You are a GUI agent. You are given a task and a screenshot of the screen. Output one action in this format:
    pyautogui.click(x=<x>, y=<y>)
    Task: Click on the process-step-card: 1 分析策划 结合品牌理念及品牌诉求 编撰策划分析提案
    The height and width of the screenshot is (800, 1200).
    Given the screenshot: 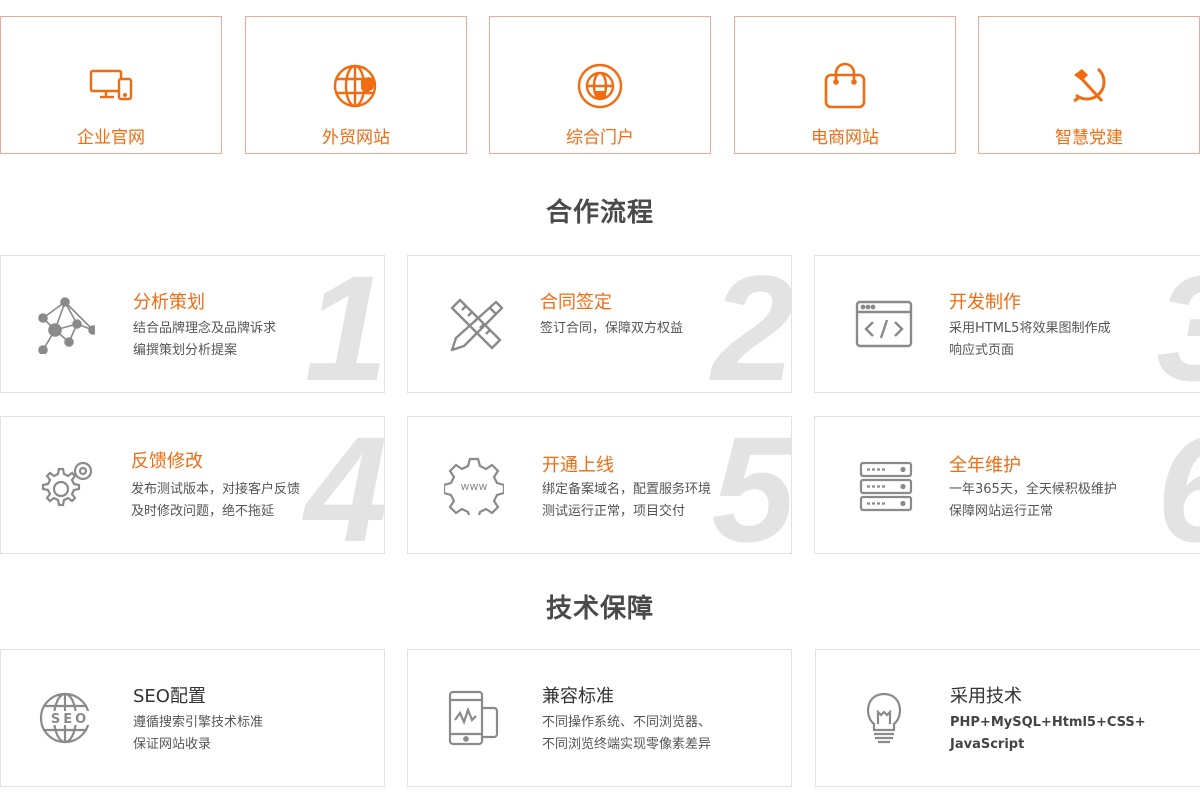 What is the action you would take?
    pyautogui.click(x=192, y=324)
    